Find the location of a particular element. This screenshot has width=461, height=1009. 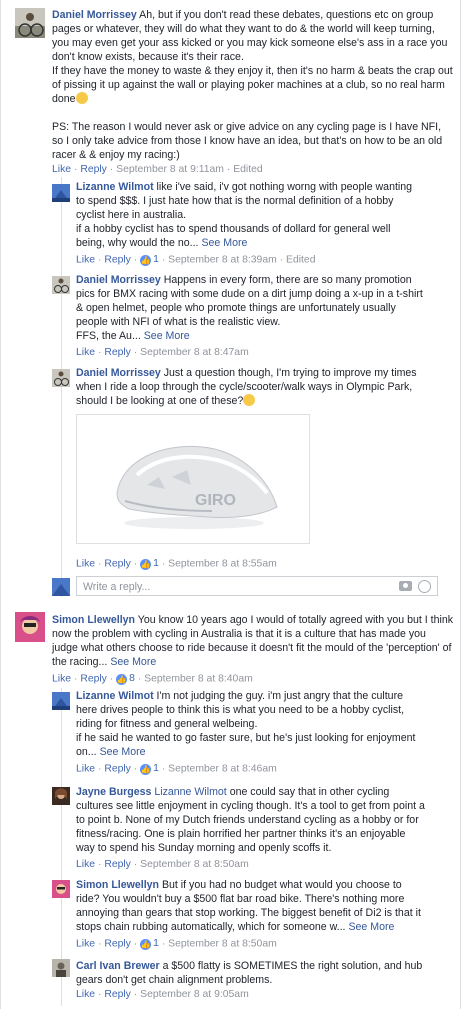

current-user-avatar is located at coordinates (61, 587).